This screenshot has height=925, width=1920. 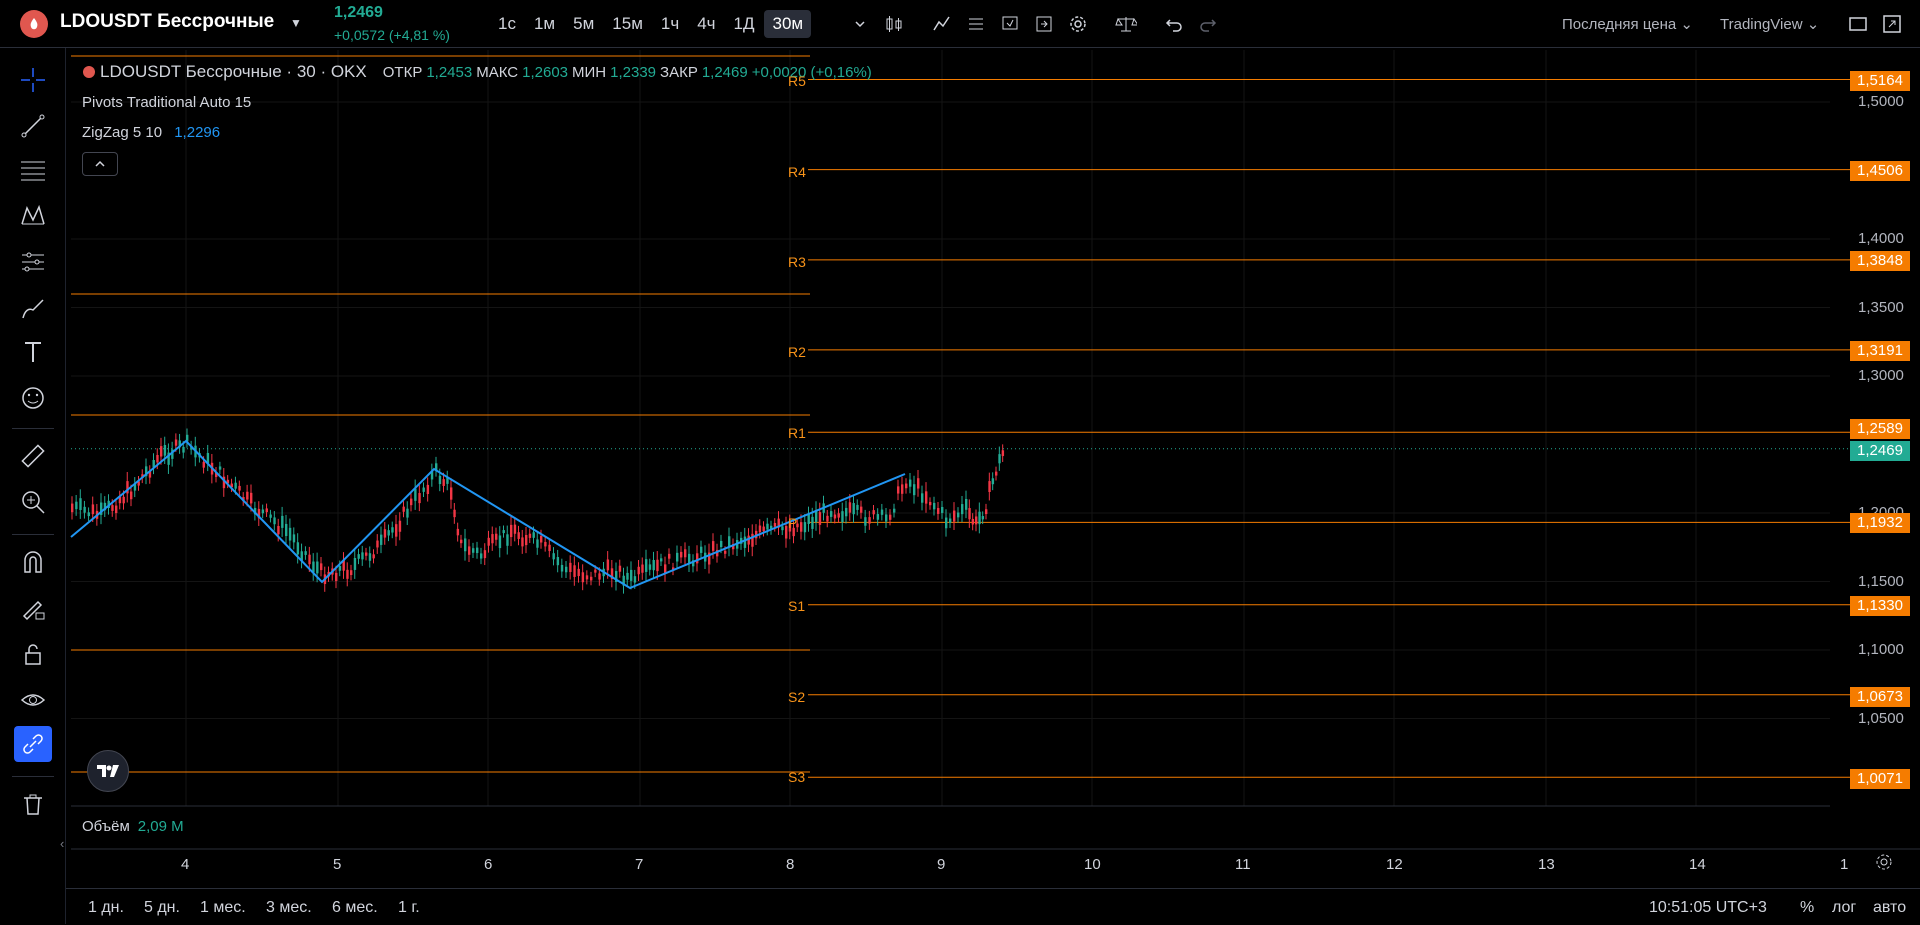 What do you see at coordinates (1044, 24) in the screenshot?
I see `replay-icon` at bounding box center [1044, 24].